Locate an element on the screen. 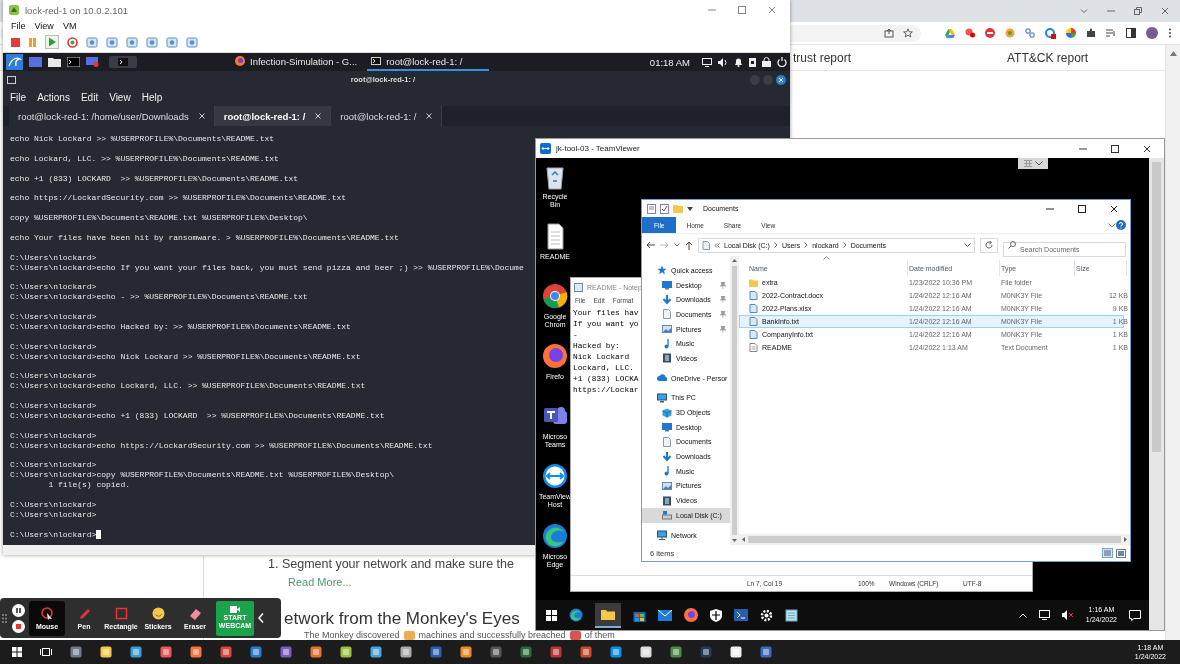 The image size is (1180, 664). color-wheel-icon is located at coordinates (1071, 33).